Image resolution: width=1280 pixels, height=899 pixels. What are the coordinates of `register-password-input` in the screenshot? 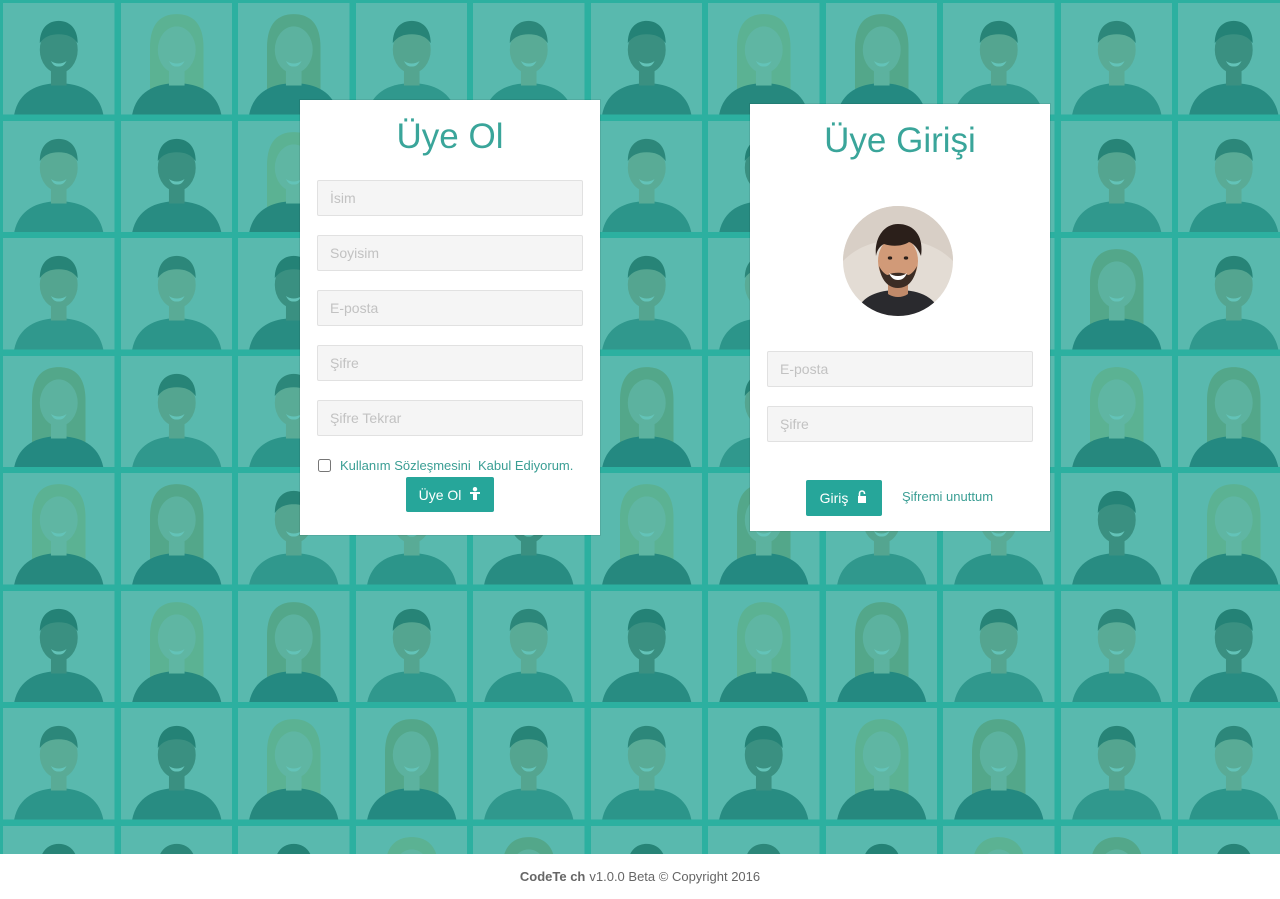 It's located at (450, 363).